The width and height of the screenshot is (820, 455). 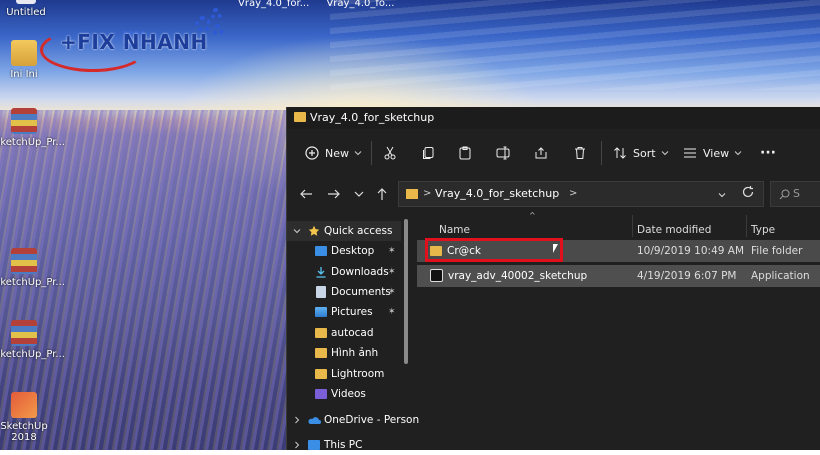 What do you see at coordinates (360, 272) in the screenshot?
I see `sidebar-item-label: Downloads` at bounding box center [360, 272].